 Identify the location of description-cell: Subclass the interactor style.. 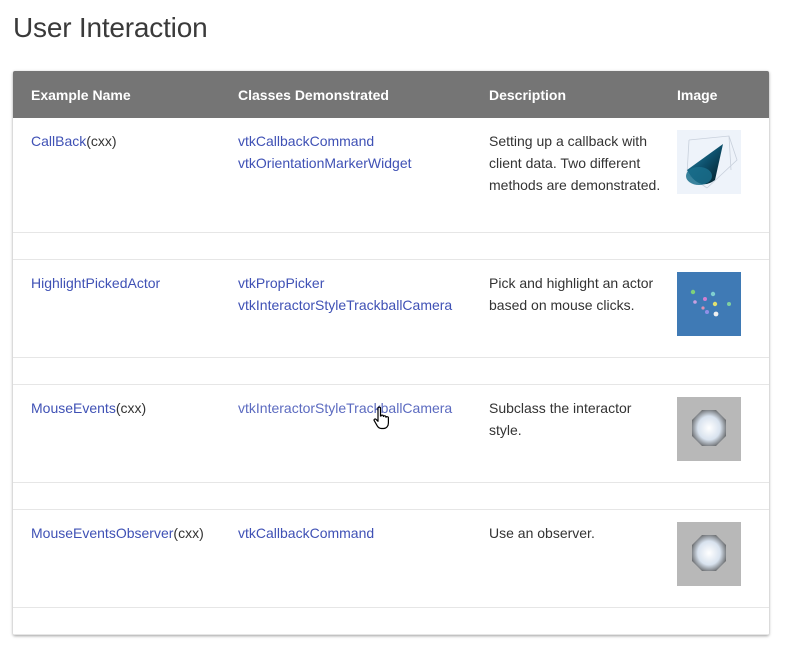
(560, 418).